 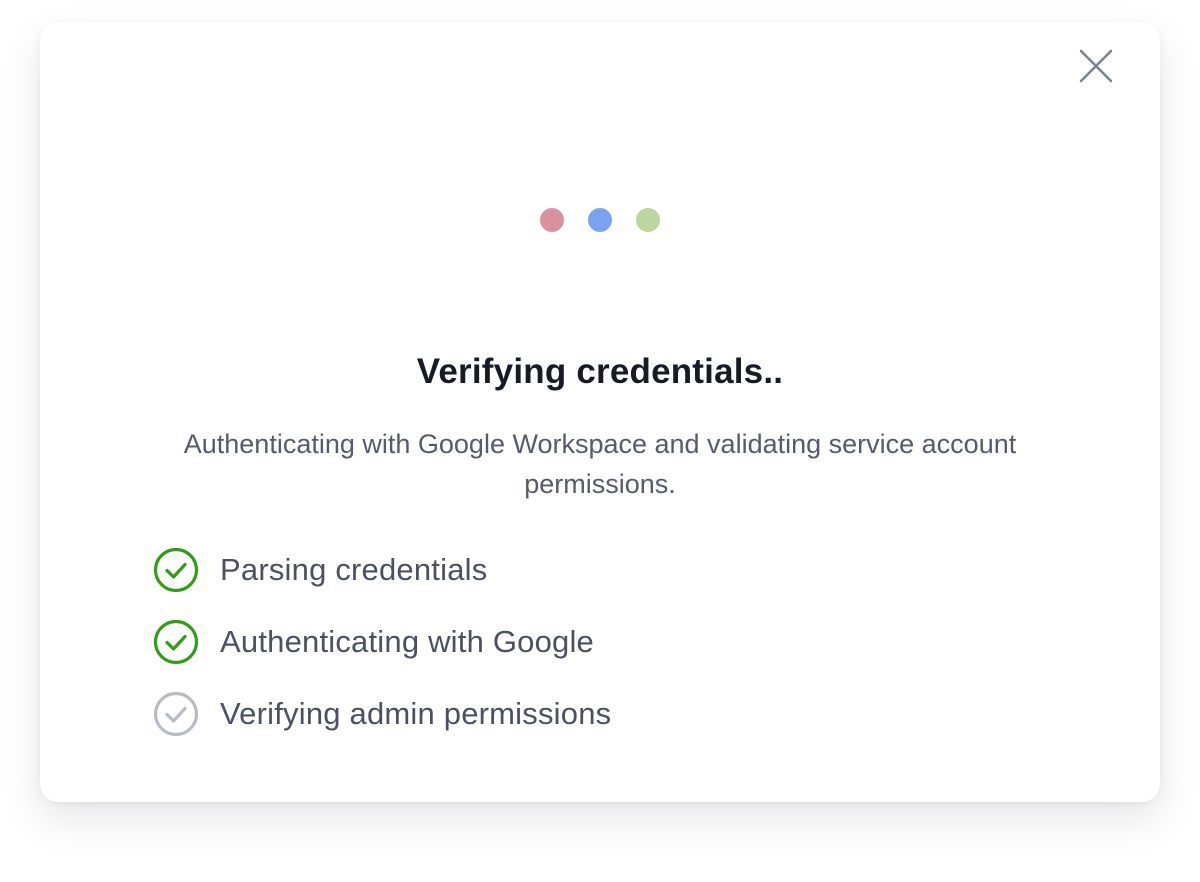 What do you see at coordinates (416, 713) in the screenshot?
I see `step-label: Verifying admin permissions` at bounding box center [416, 713].